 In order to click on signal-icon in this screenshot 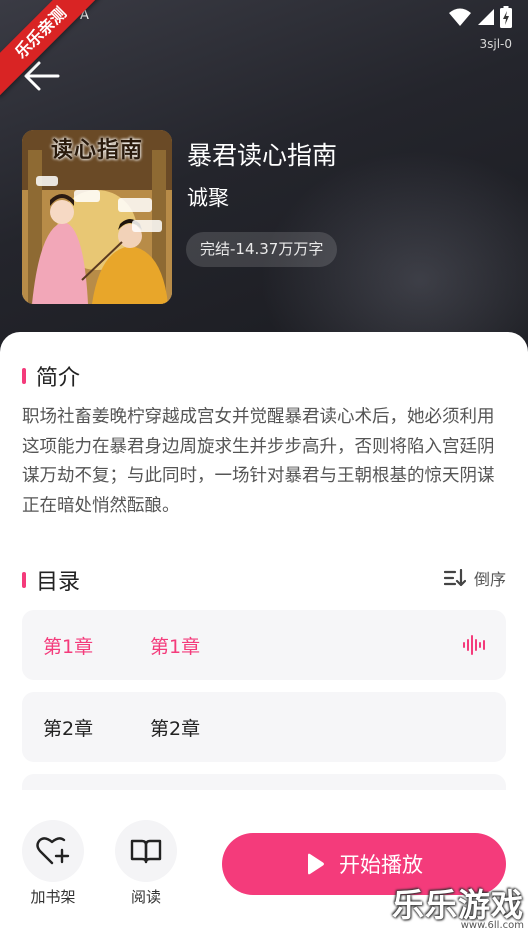, I will do `click(486, 17)`.